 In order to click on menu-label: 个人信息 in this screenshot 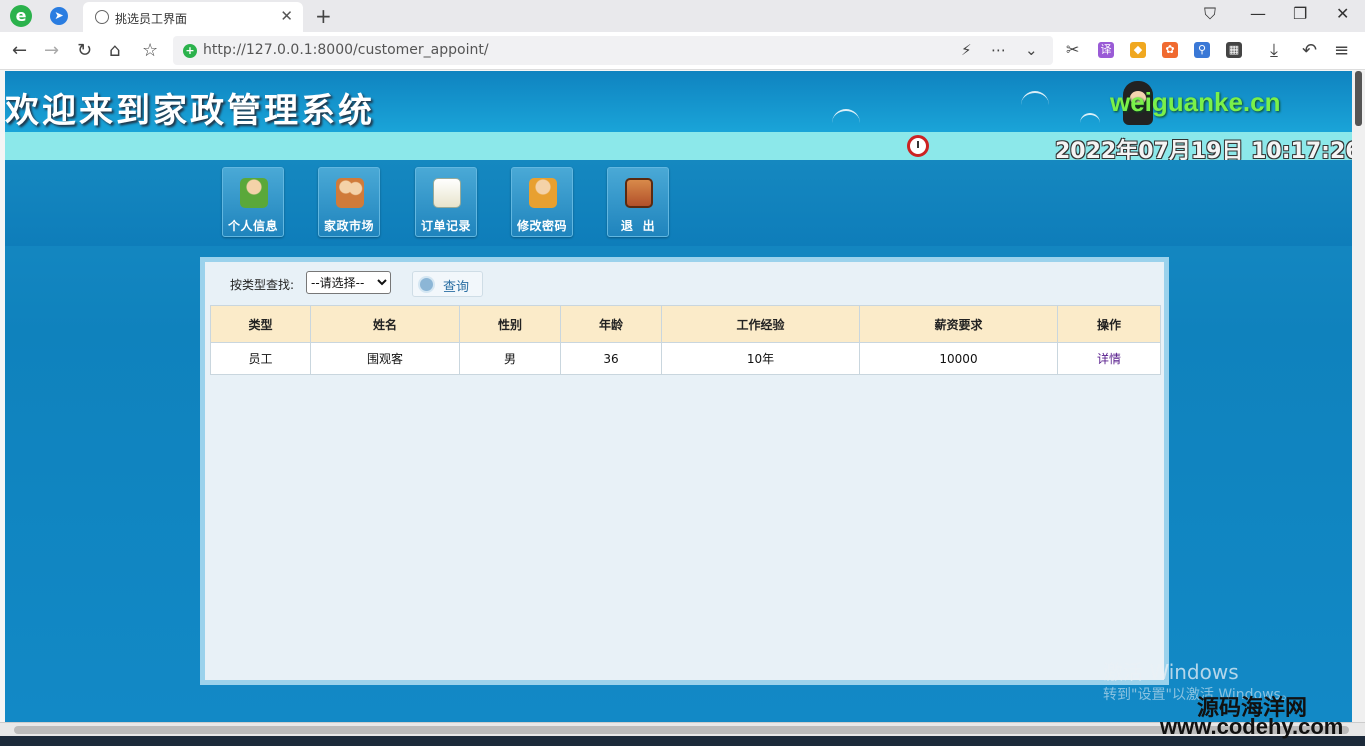, I will do `click(252, 226)`.